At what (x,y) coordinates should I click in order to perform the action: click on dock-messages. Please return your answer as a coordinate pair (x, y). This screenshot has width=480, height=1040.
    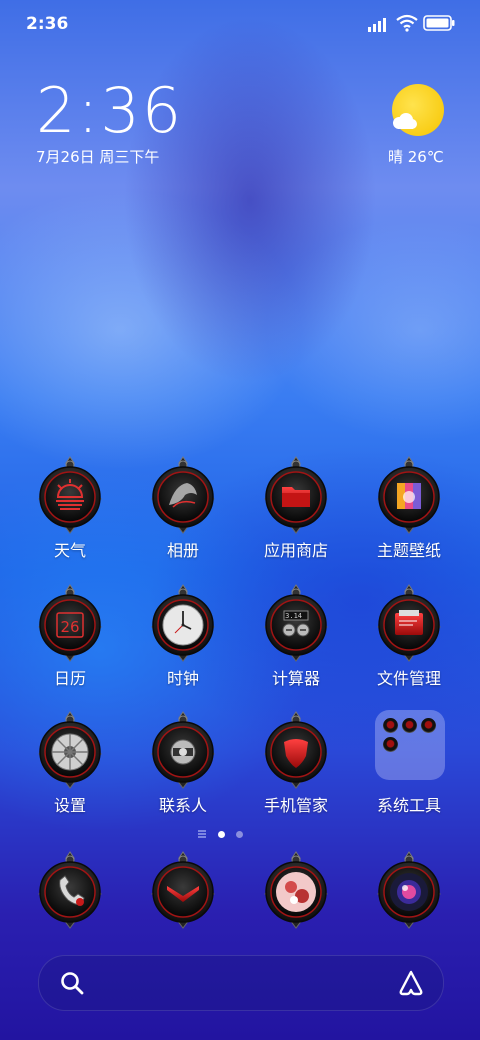
    Looking at the image, I should click on (183, 895).